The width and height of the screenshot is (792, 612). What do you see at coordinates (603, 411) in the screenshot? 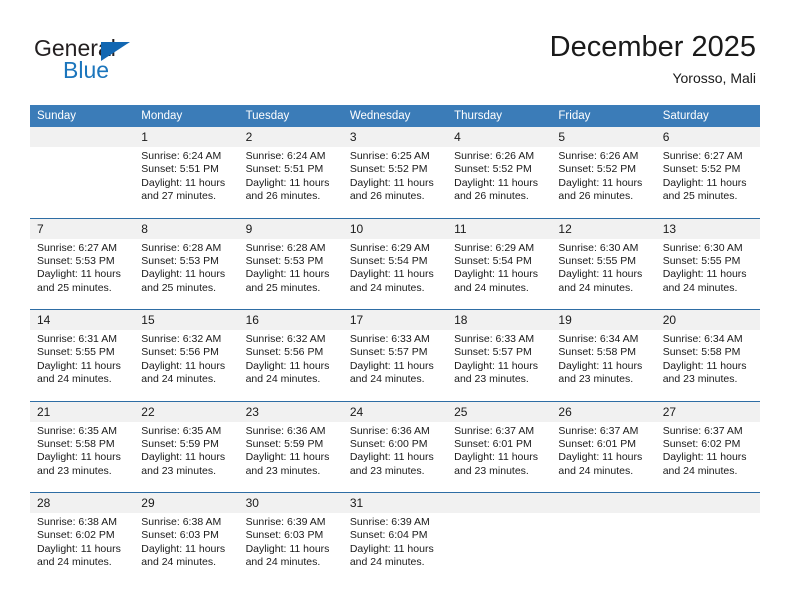
I see `day-number: 26` at bounding box center [603, 411].